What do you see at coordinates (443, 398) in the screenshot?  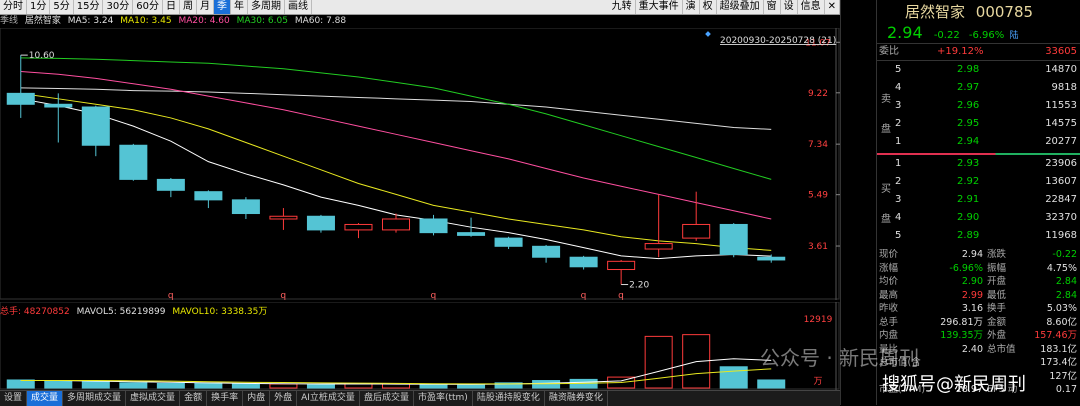 I see `indicator-tab-10: 市盈率(ttm)` at bounding box center [443, 398].